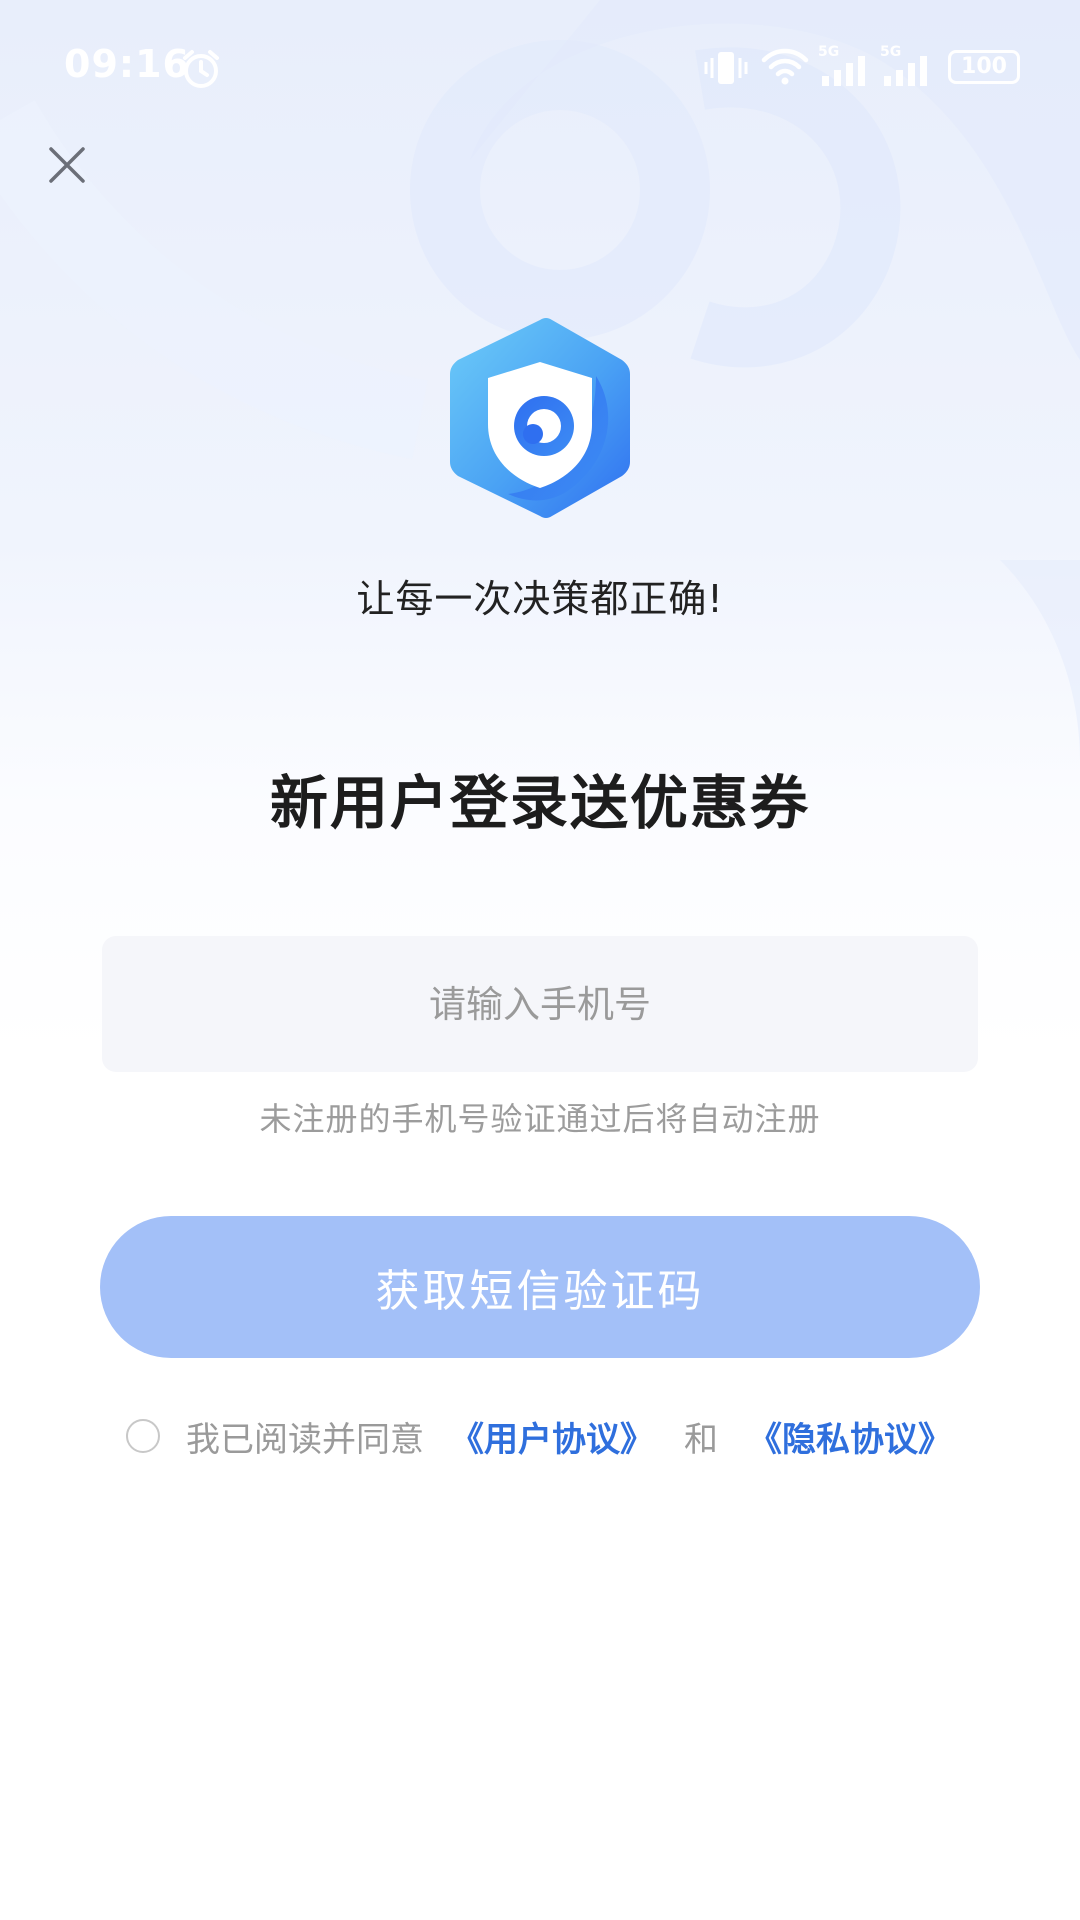  I want to click on close-icon, so click(67, 165).